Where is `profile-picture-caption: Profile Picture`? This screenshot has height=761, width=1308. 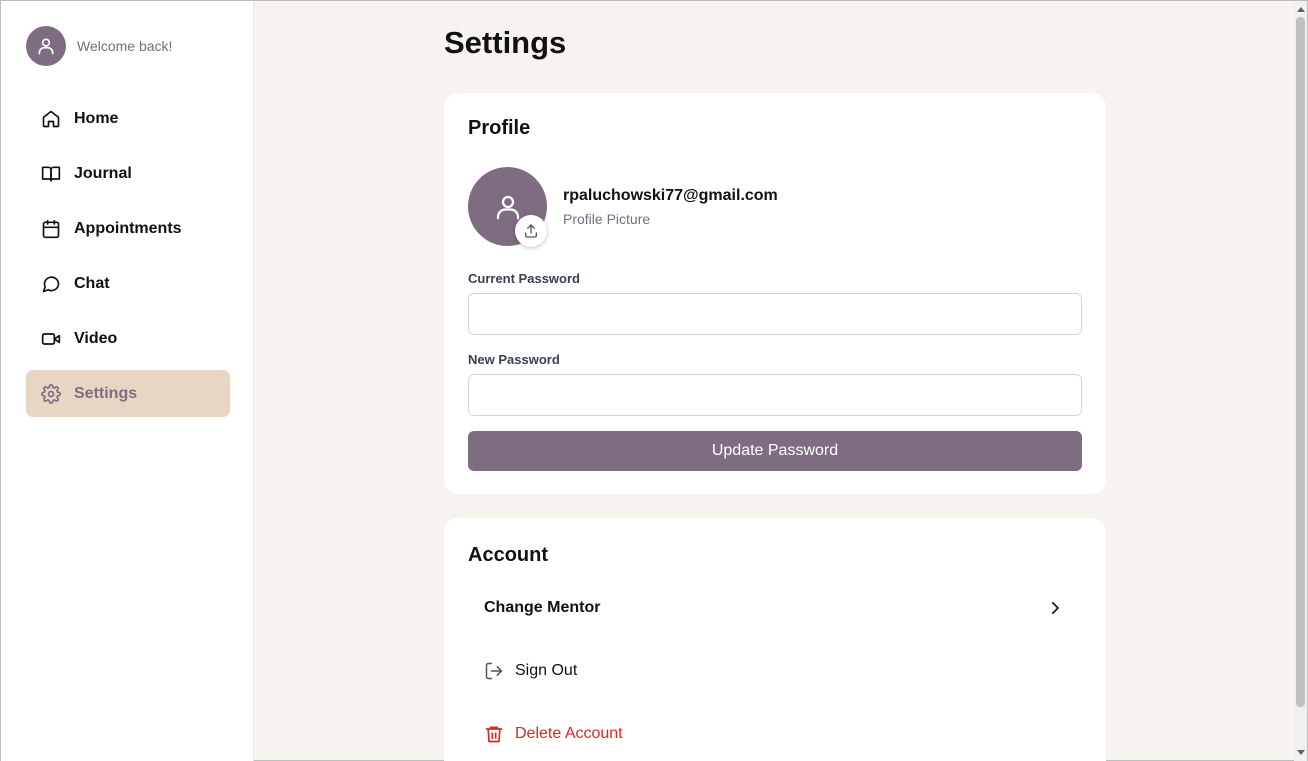 profile-picture-caption: Profile Picture is located at coordinates (607, 219).